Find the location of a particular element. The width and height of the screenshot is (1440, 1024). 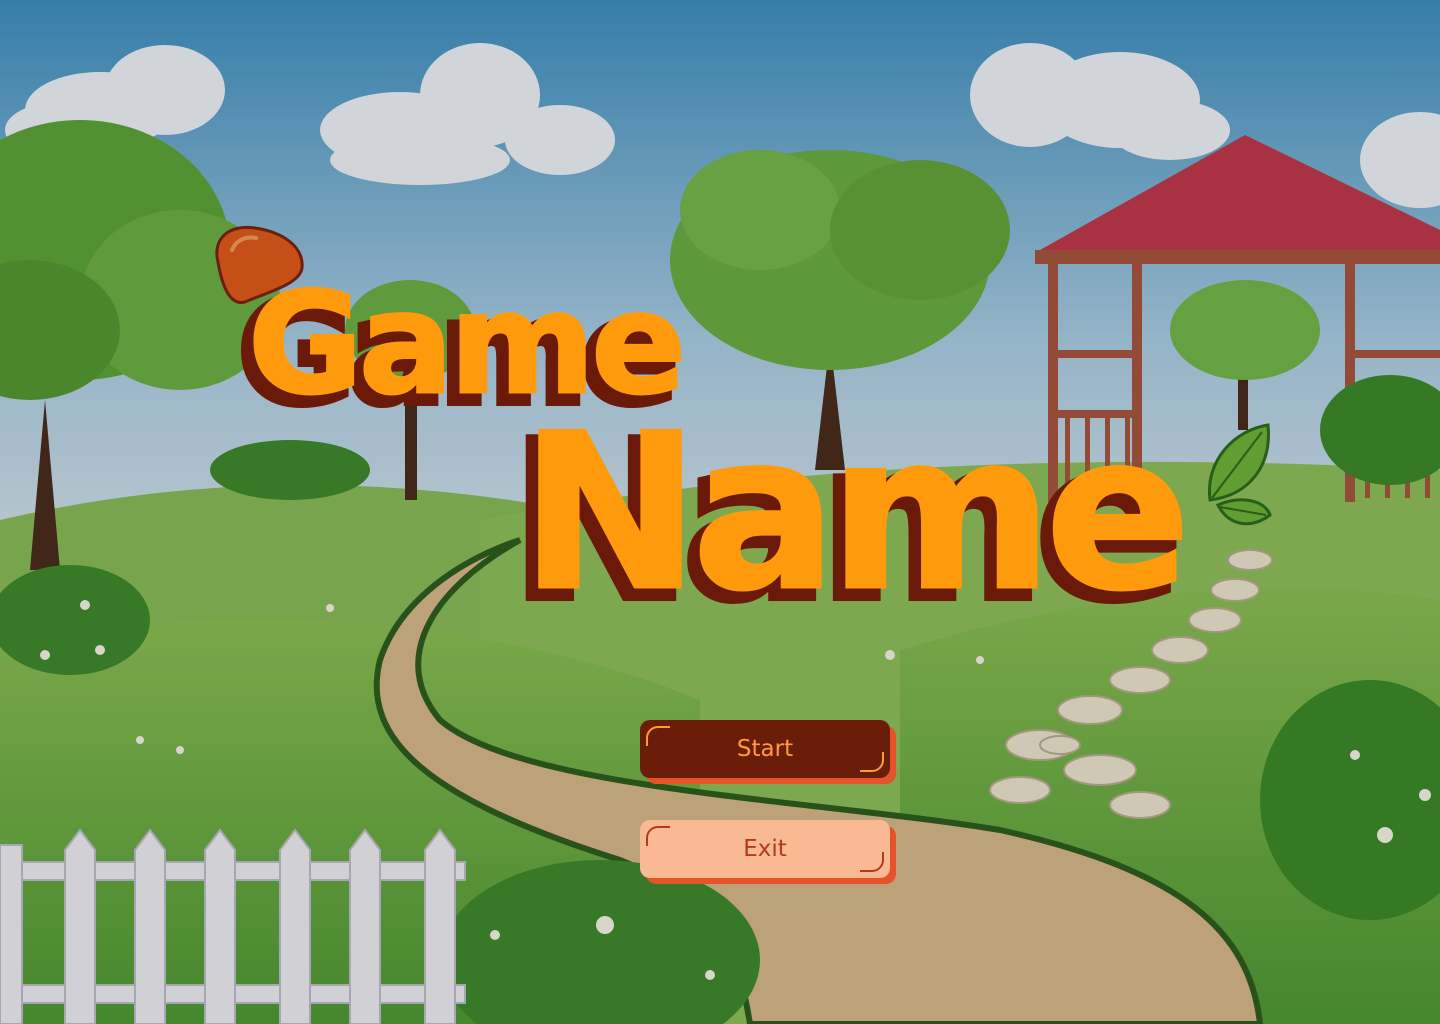

exit-button: Exit is located at coordinates (765, 849).